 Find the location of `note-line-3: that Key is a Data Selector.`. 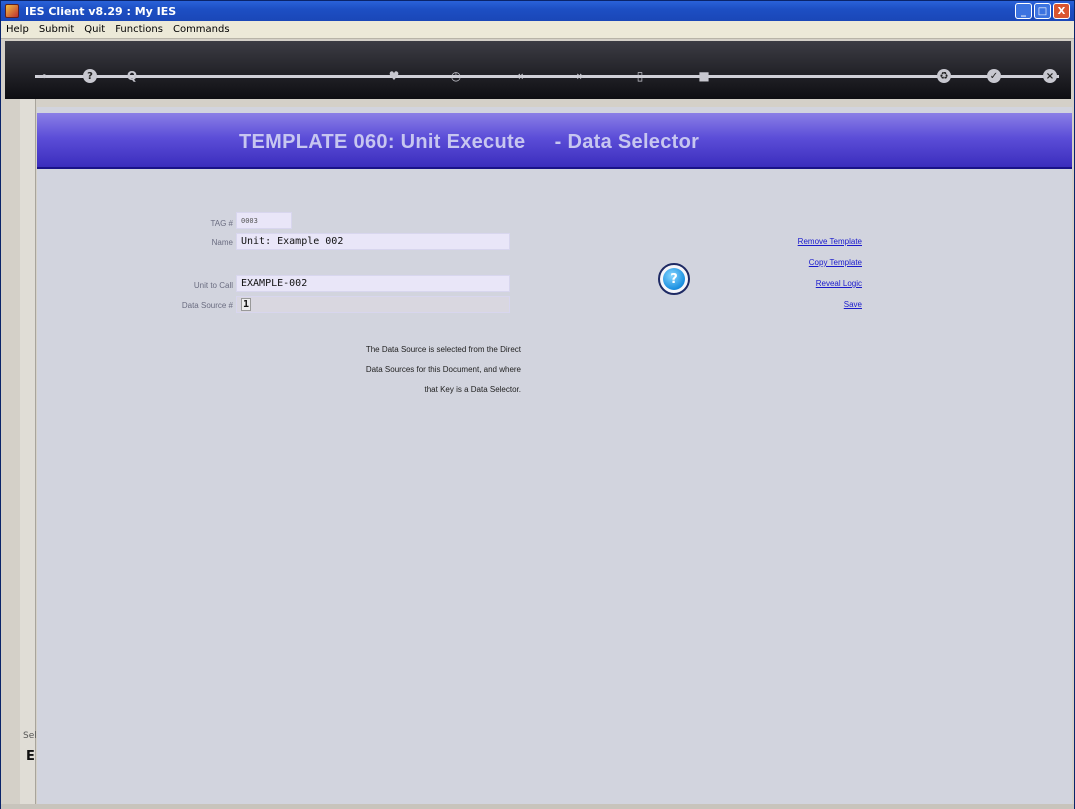

note-line-3: that Key is a Data Selector. is located at coordinates (473, 389).